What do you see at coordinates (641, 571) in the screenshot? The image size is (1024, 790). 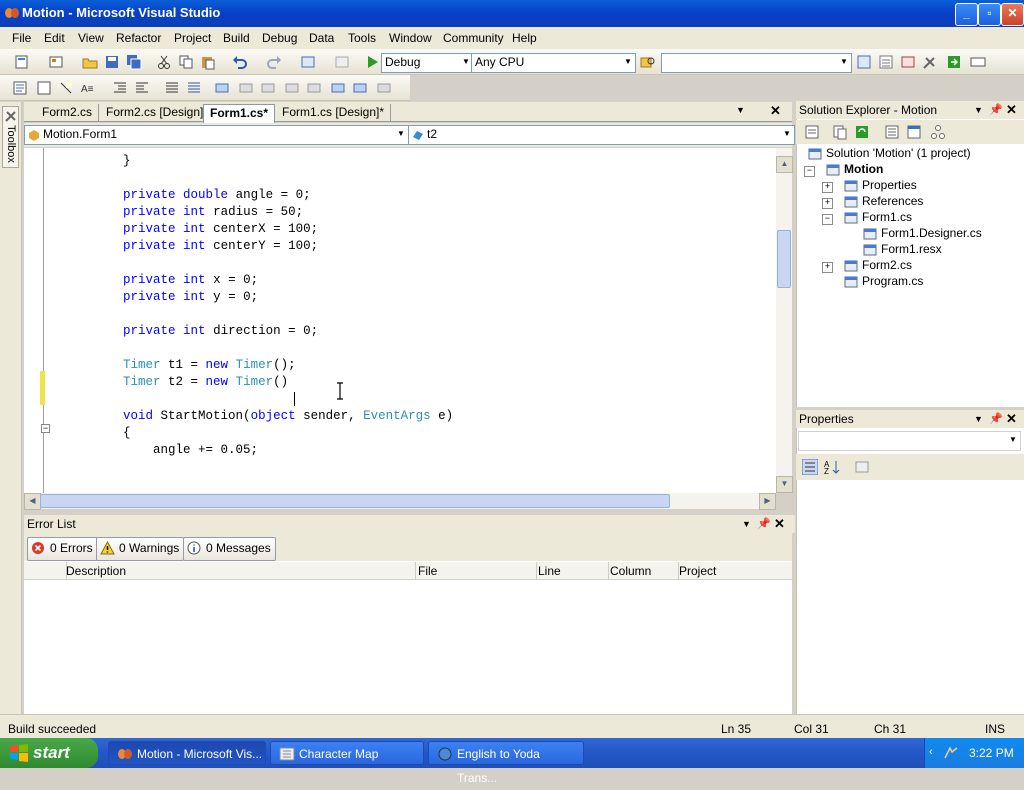 I see `column-header-column: Column` at bounding box center [641, 571].